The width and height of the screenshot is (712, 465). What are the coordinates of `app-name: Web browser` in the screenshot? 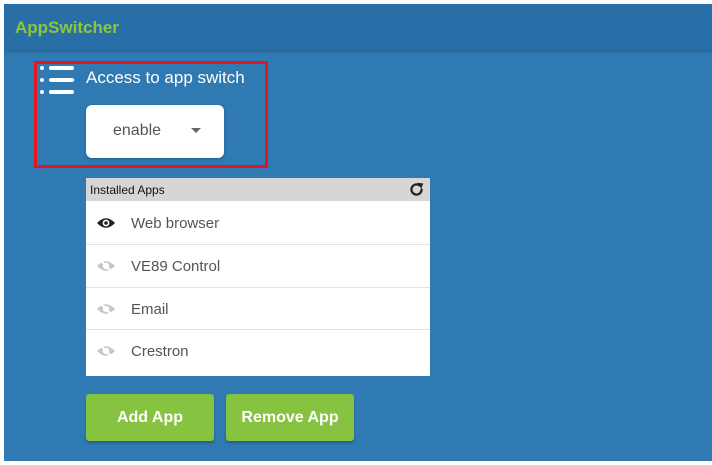 It's located at (175, 223).